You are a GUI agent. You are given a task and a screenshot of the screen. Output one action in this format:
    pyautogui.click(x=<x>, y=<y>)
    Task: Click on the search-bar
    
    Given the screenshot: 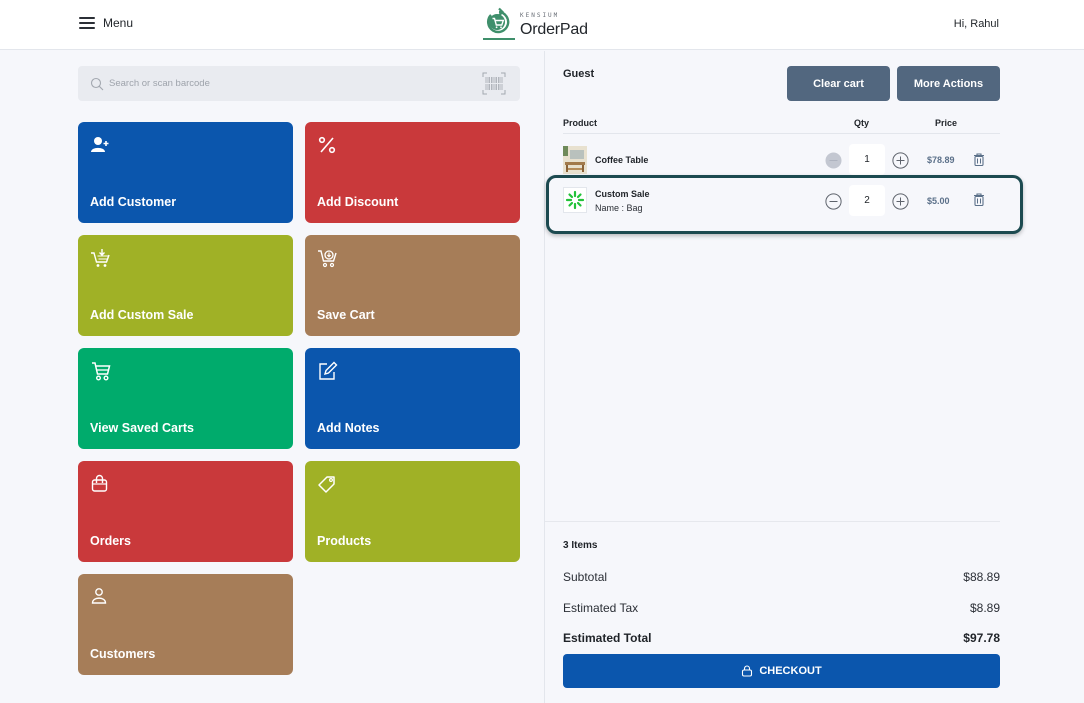 What is the action you would take?
    pyautogui.click(x=299, y=83)
    